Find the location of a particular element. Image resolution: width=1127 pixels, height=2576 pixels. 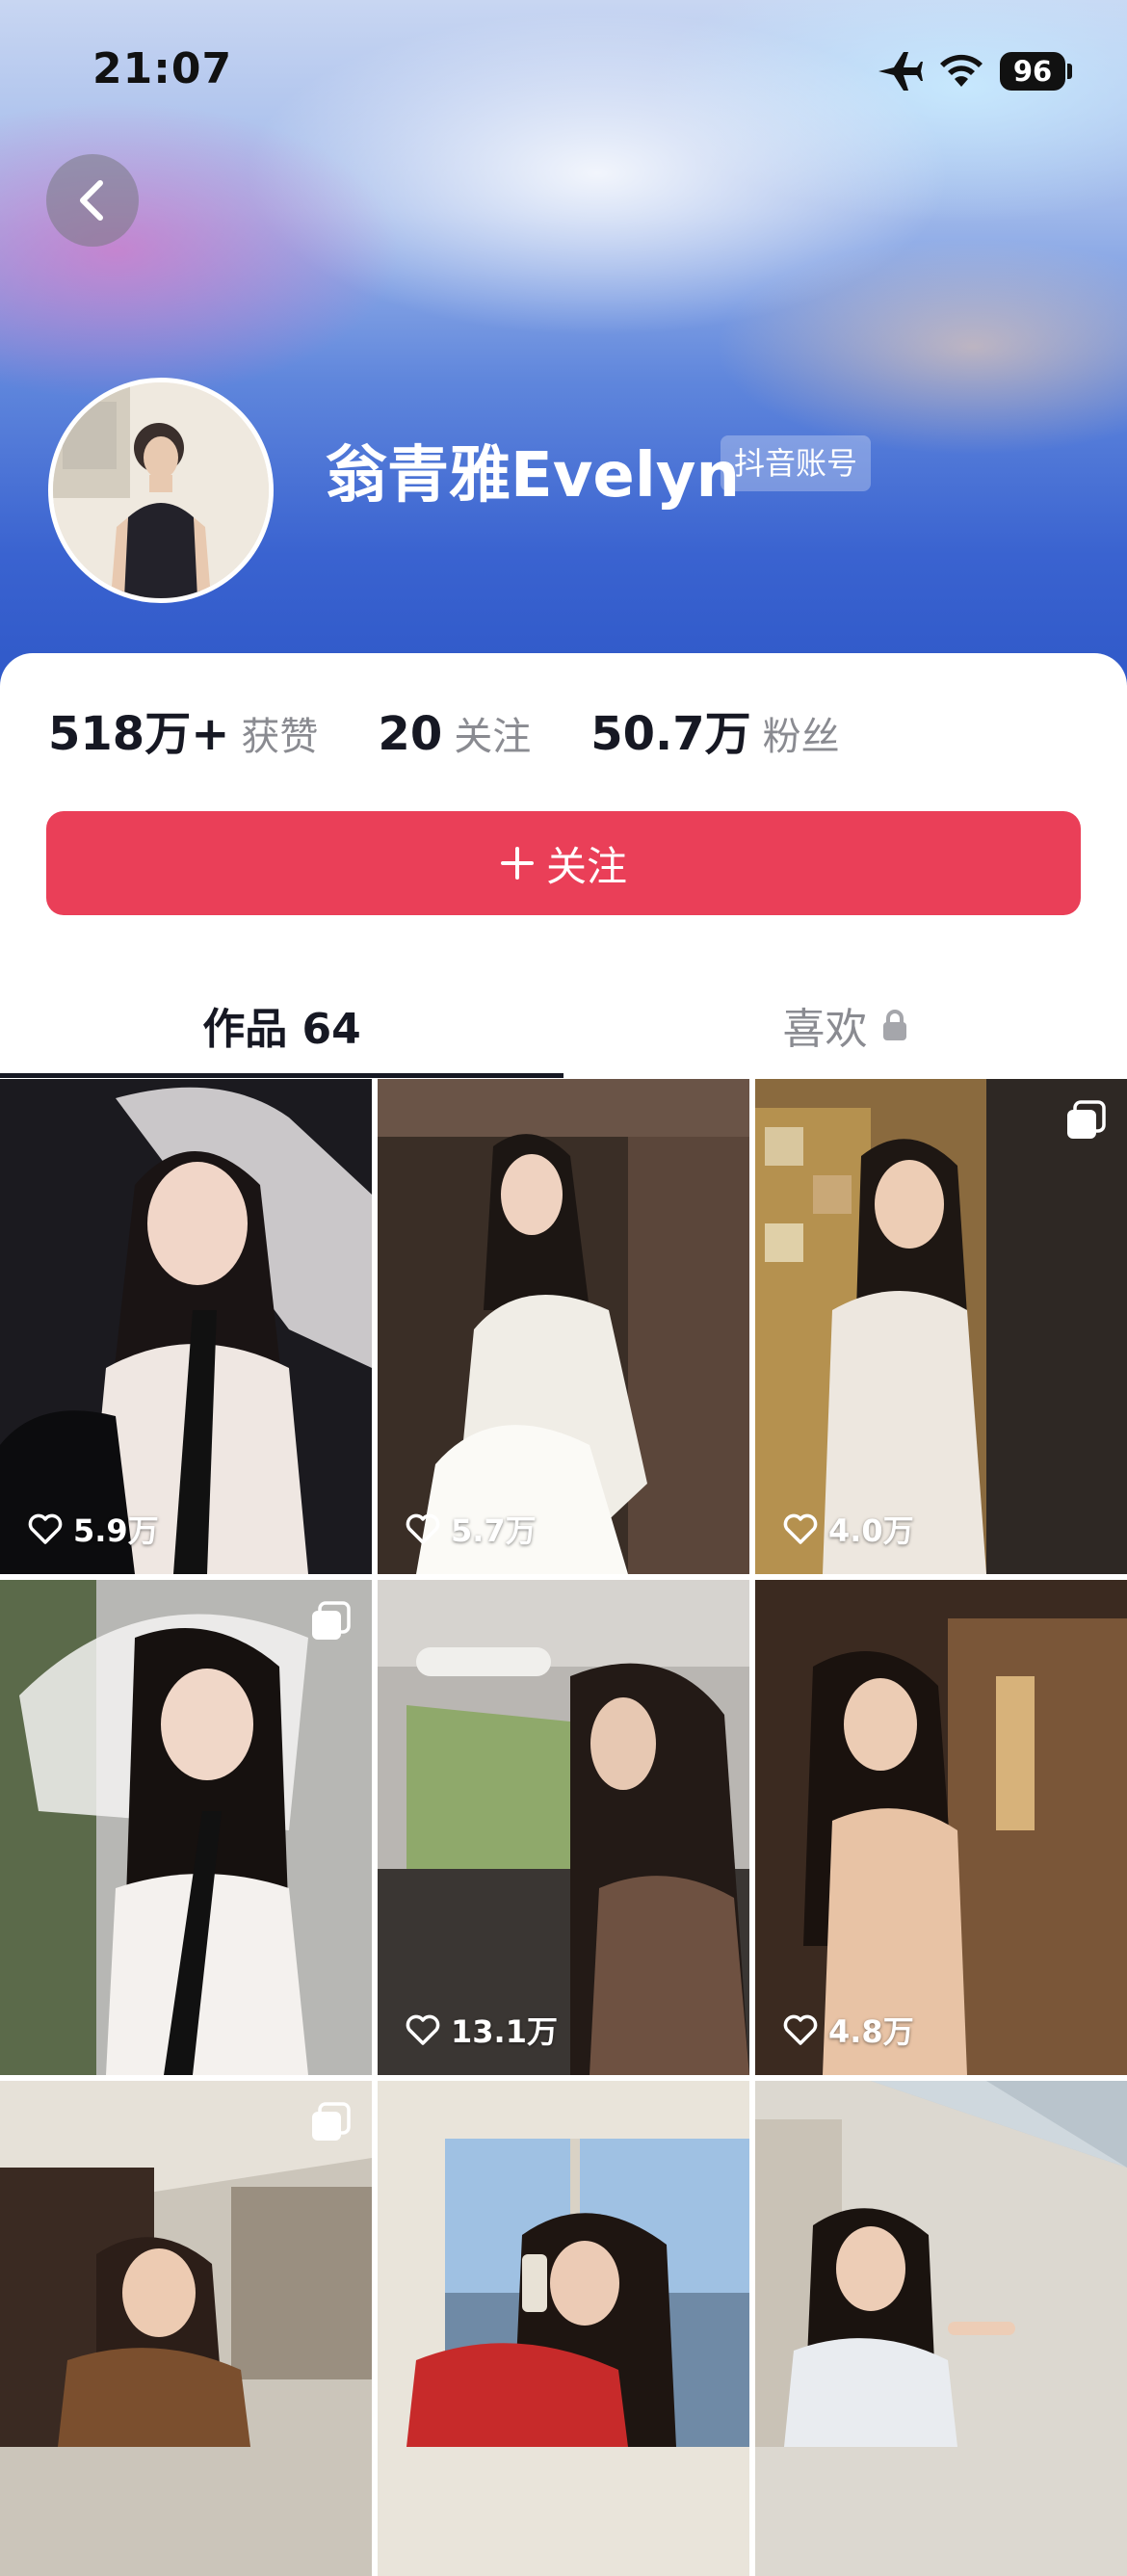

video-tile: 5.9万 is located at coordinates (186, 1326).